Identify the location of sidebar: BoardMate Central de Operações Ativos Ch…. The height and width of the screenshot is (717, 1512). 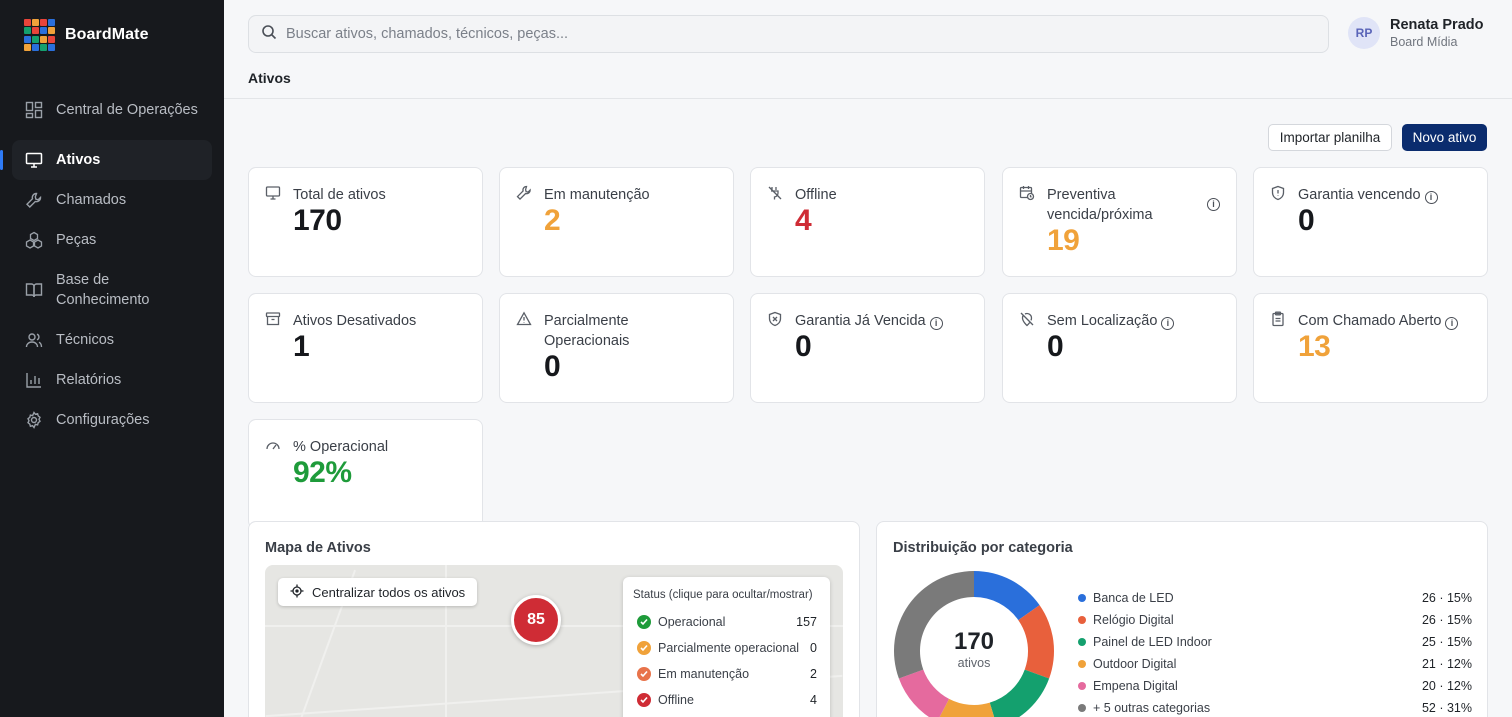
(112, 358).